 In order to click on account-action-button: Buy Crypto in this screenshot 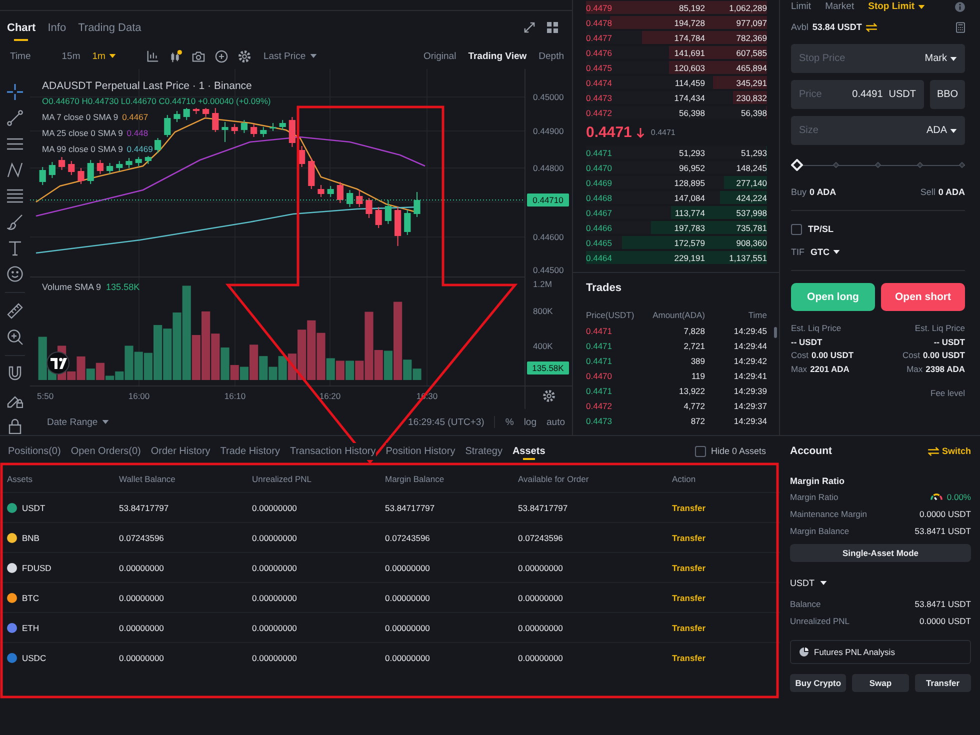, I will do `click(818, 683)`.